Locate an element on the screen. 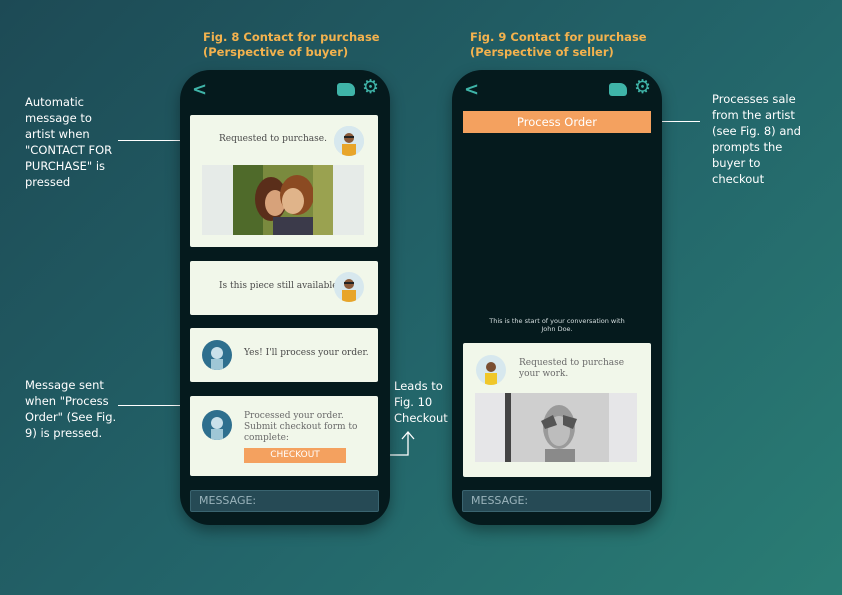 This screenshot has width=842, height=595. message-card-reply: Yes! I'll process your order. is located at coordinates (284, 355).